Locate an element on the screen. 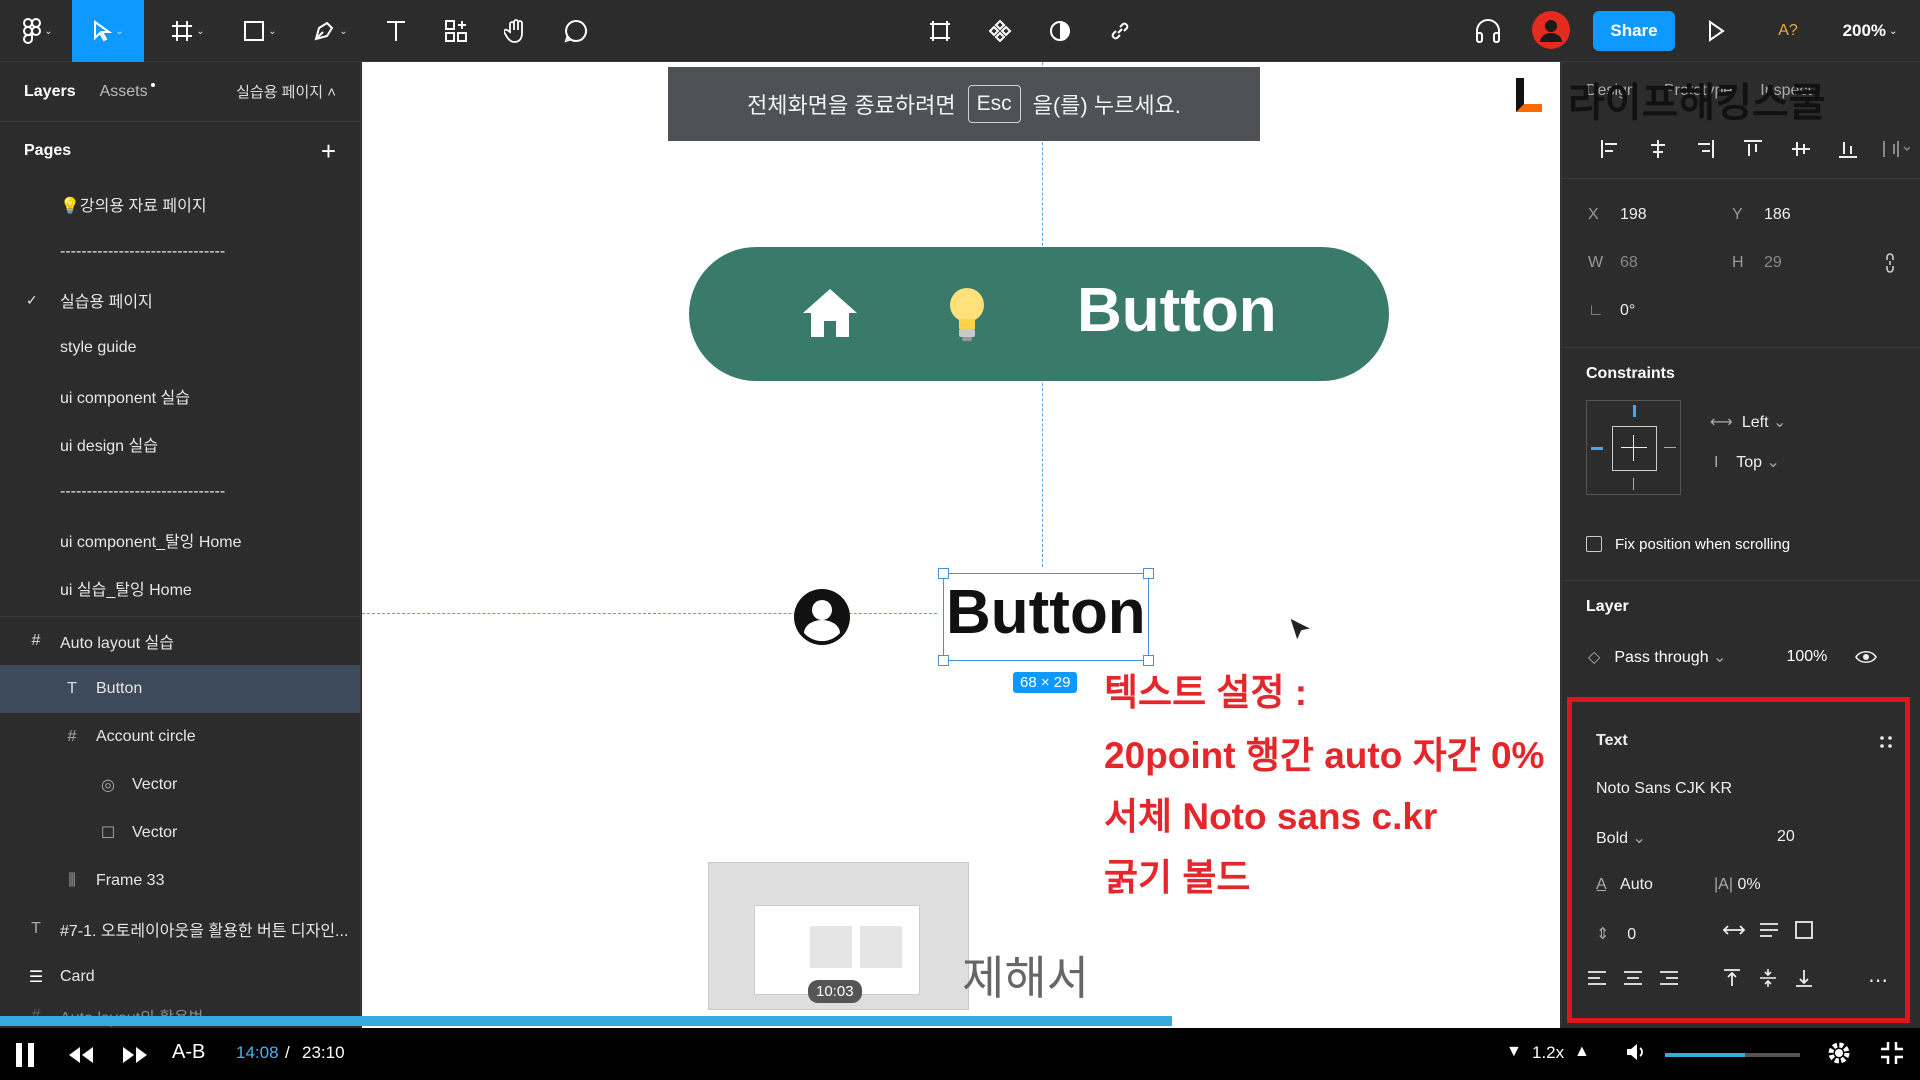  account-circle-icon is located at coordinates (822, 617).